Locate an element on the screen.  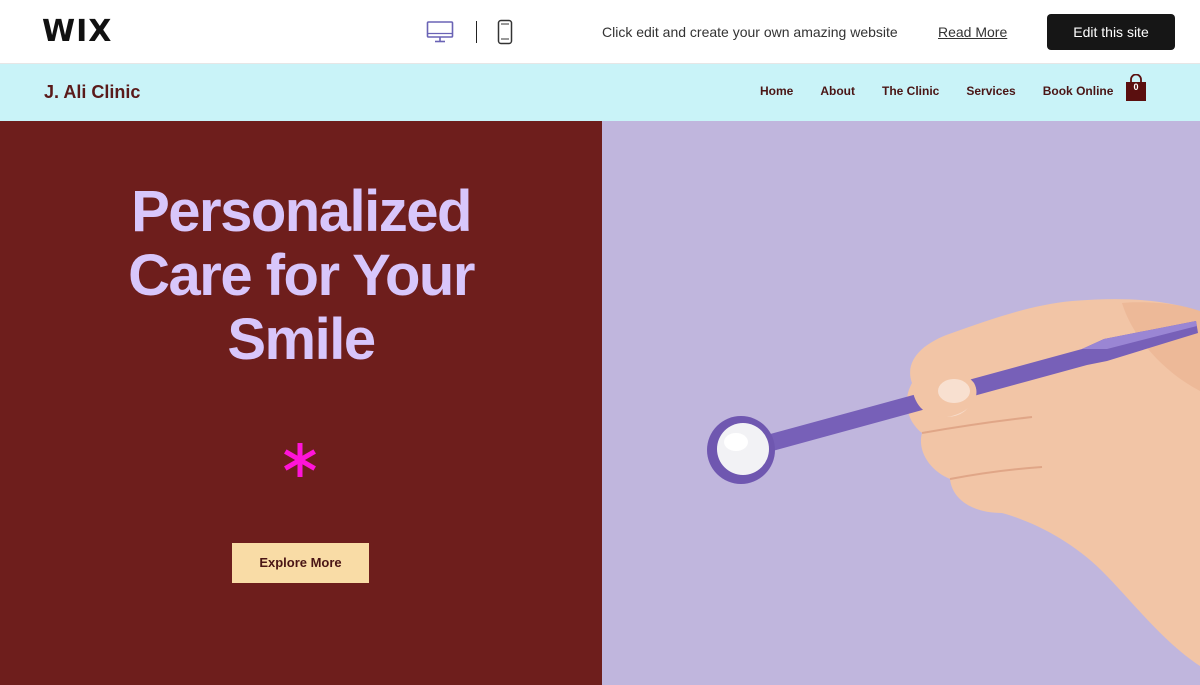
cart-button: 0 is located at coordinates (1136, 88).